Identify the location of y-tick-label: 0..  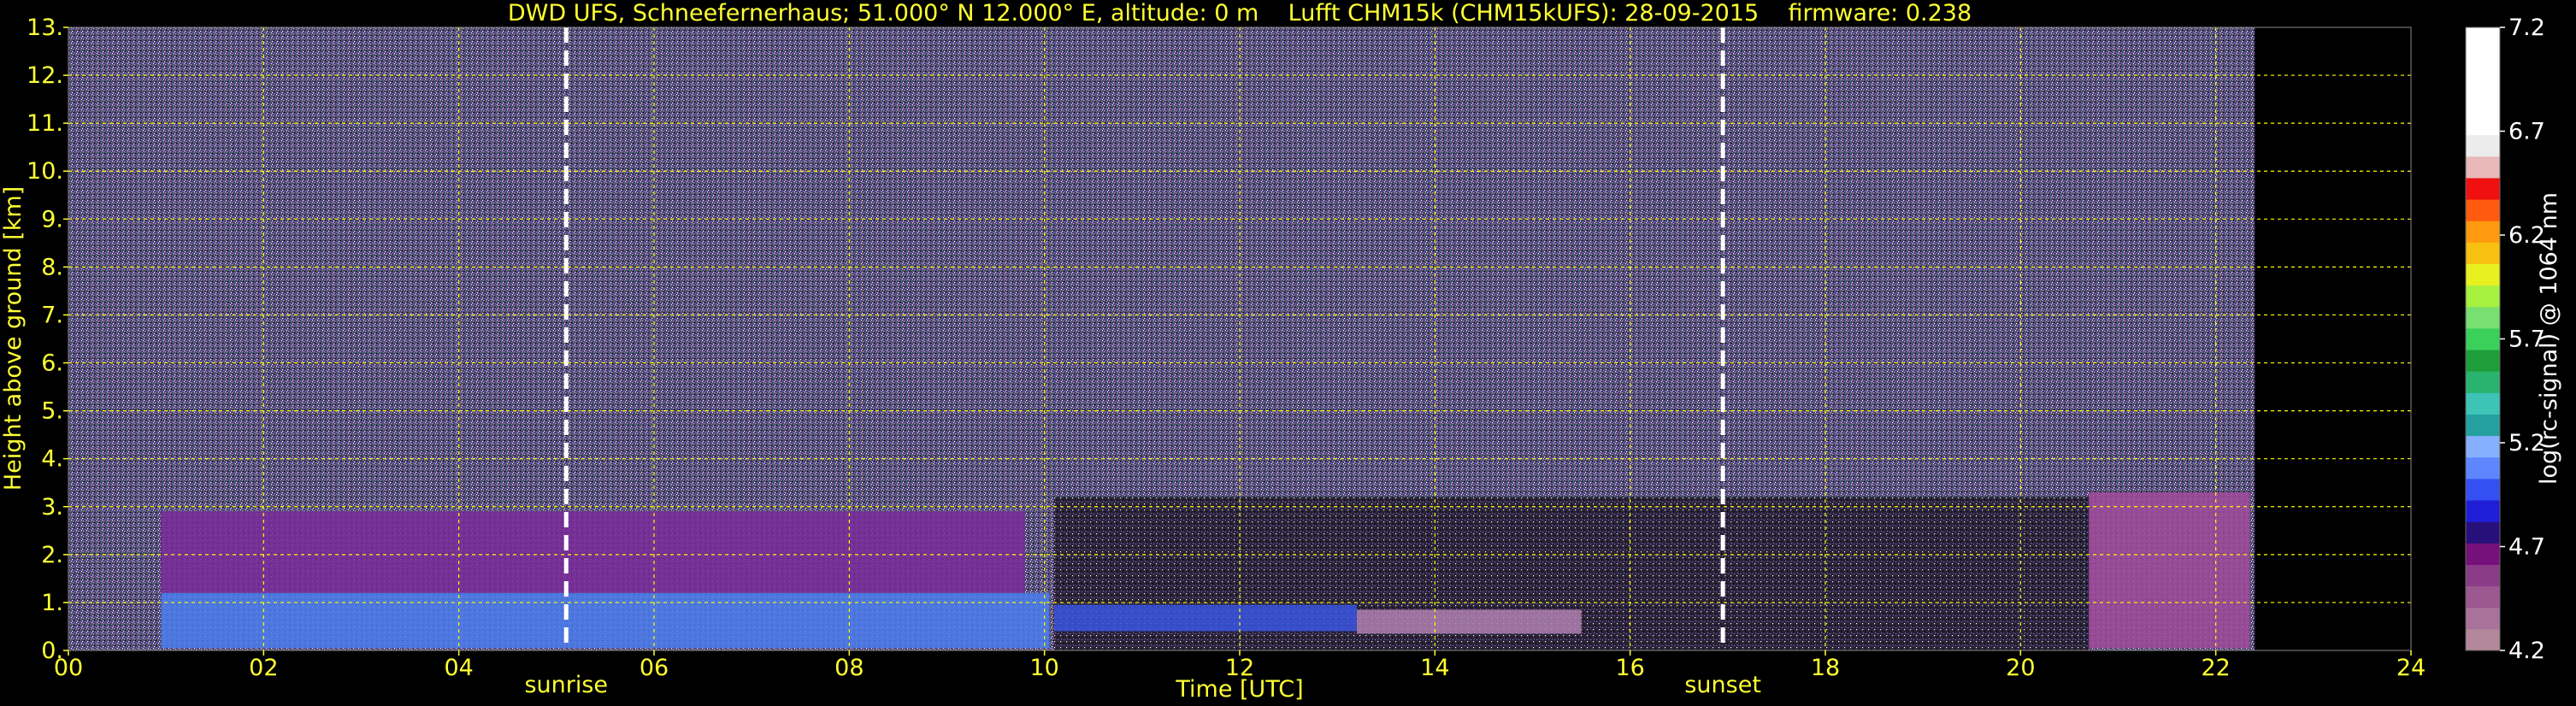
(52, 651).